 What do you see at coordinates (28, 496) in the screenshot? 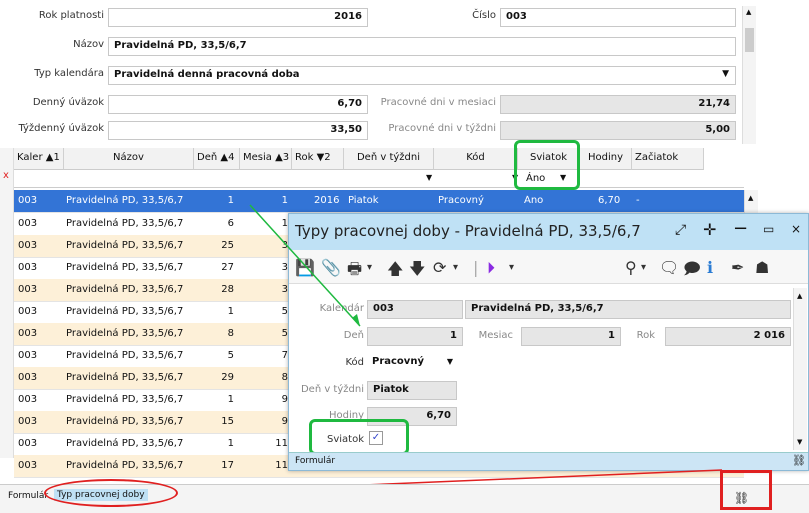
I see `status-tab-formular: Formulár` at bounding box center [28, 496].